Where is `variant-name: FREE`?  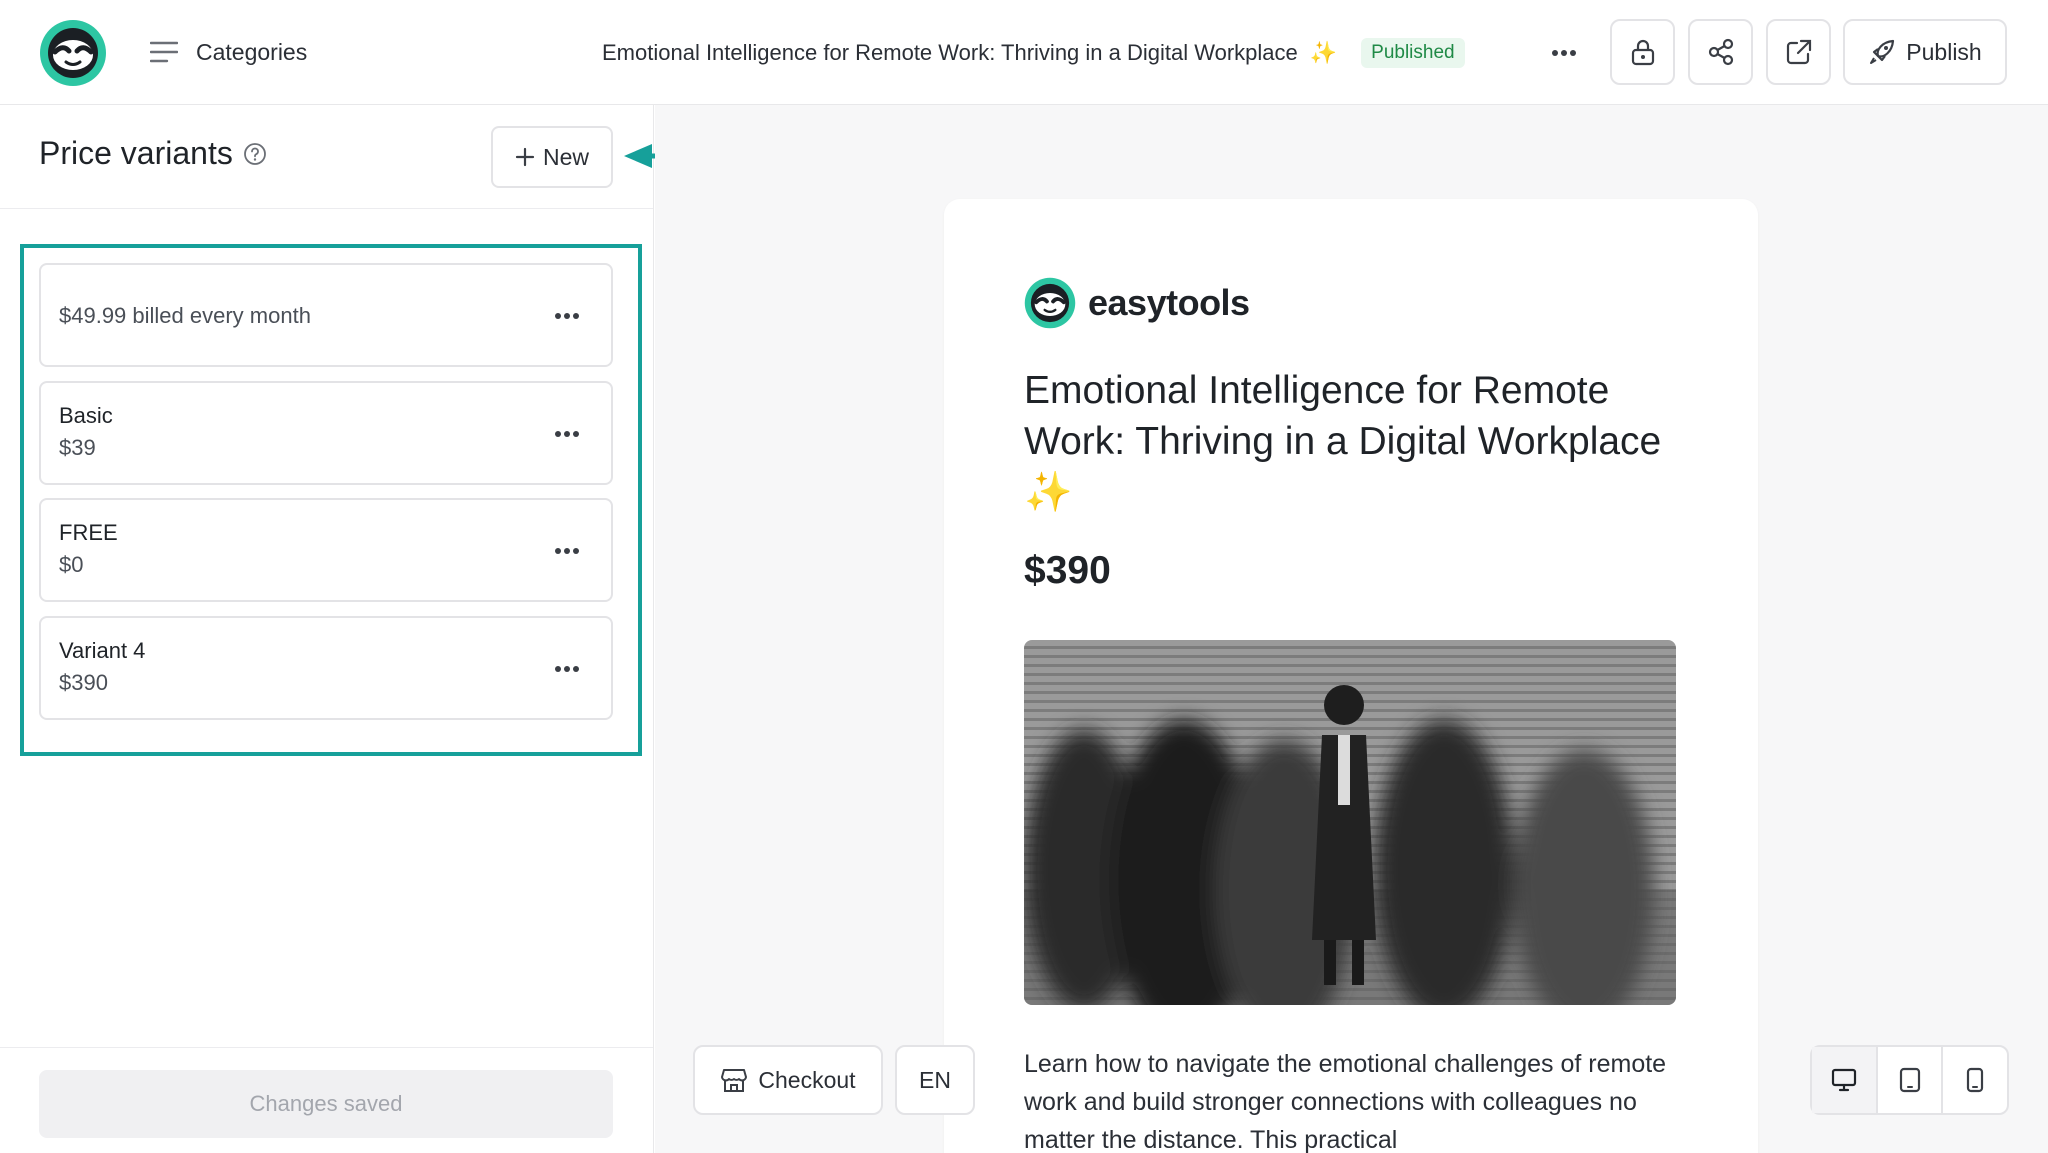 variant-name: FREE is located at coordinates (88, 532).